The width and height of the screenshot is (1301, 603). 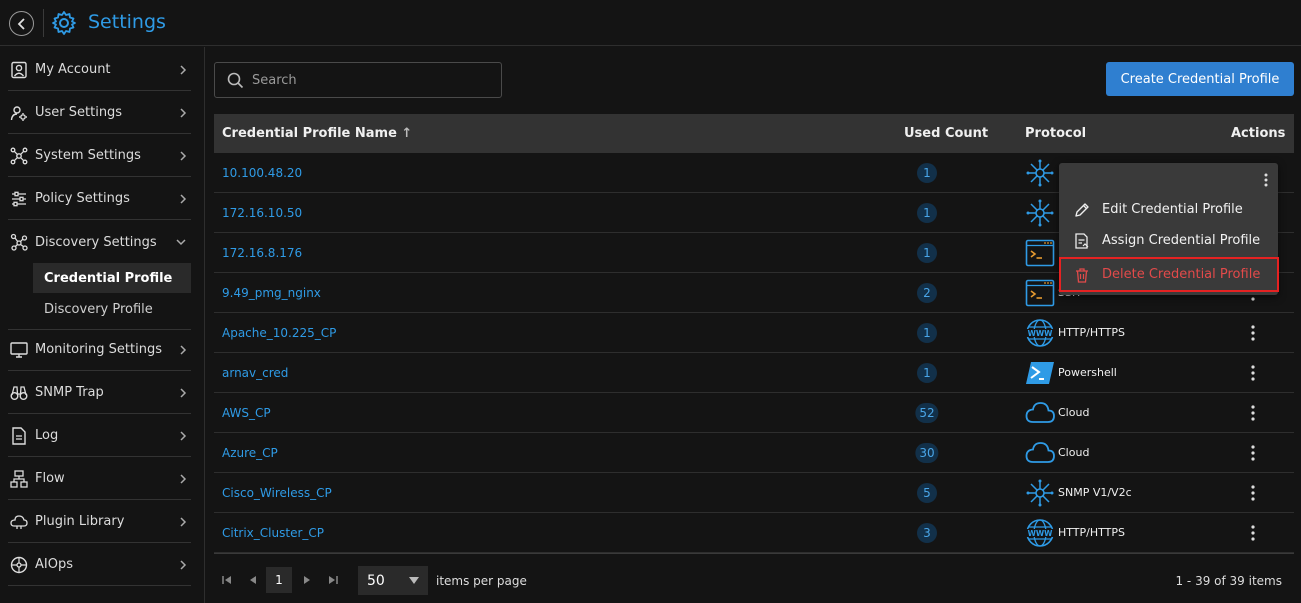 I want to click on table-row: Cisco_Wireless_CP 5 SNMP V1/V2c, so click(x=754, y=493).